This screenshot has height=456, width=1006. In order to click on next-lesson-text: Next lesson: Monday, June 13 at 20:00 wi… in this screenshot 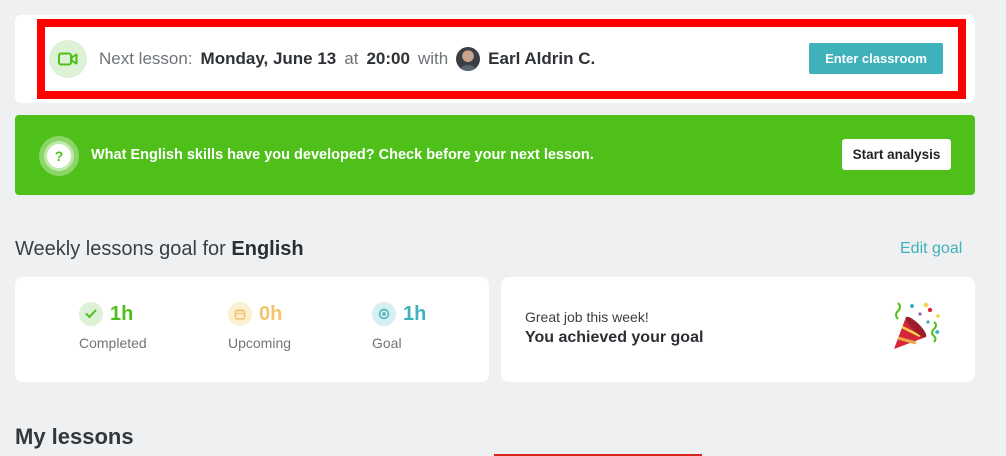, I will do `click(347, 59)`.